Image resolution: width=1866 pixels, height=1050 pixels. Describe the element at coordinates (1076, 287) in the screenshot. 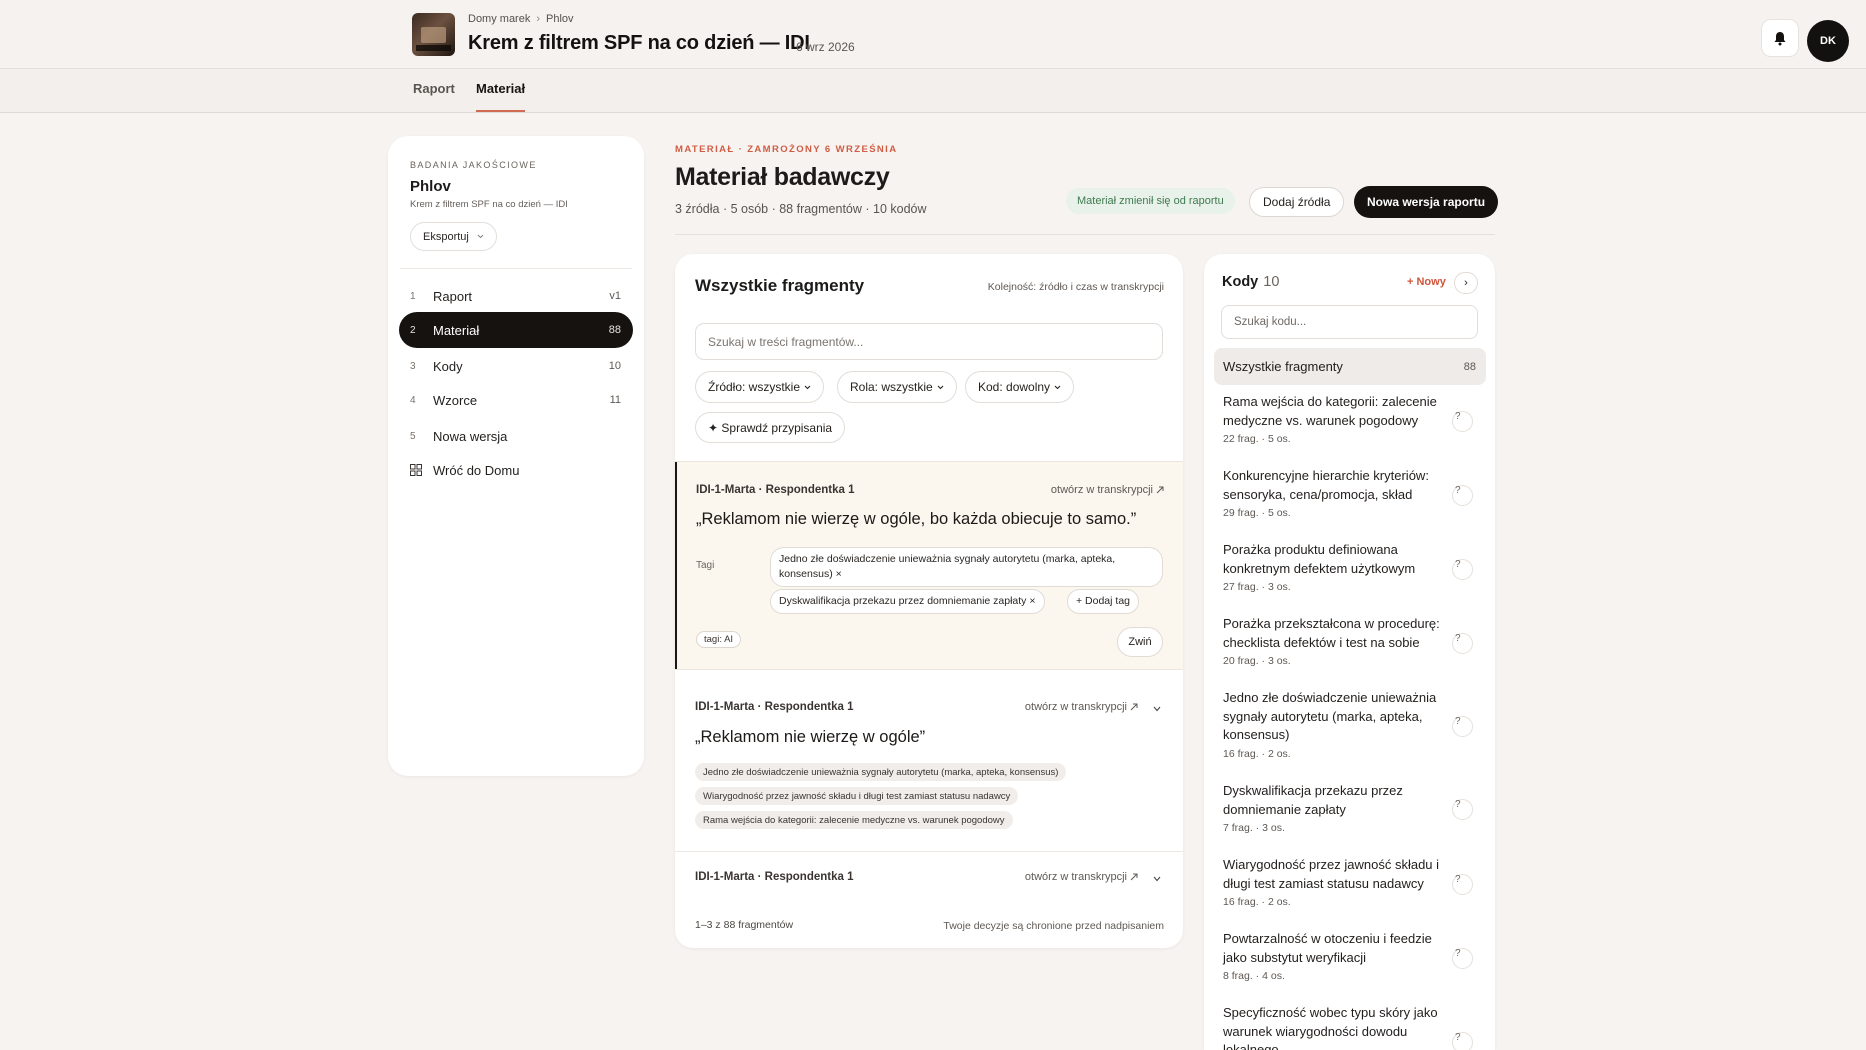

I see `fragments-order: Kolejność: źródło i czas w transkrypcji` at that location.